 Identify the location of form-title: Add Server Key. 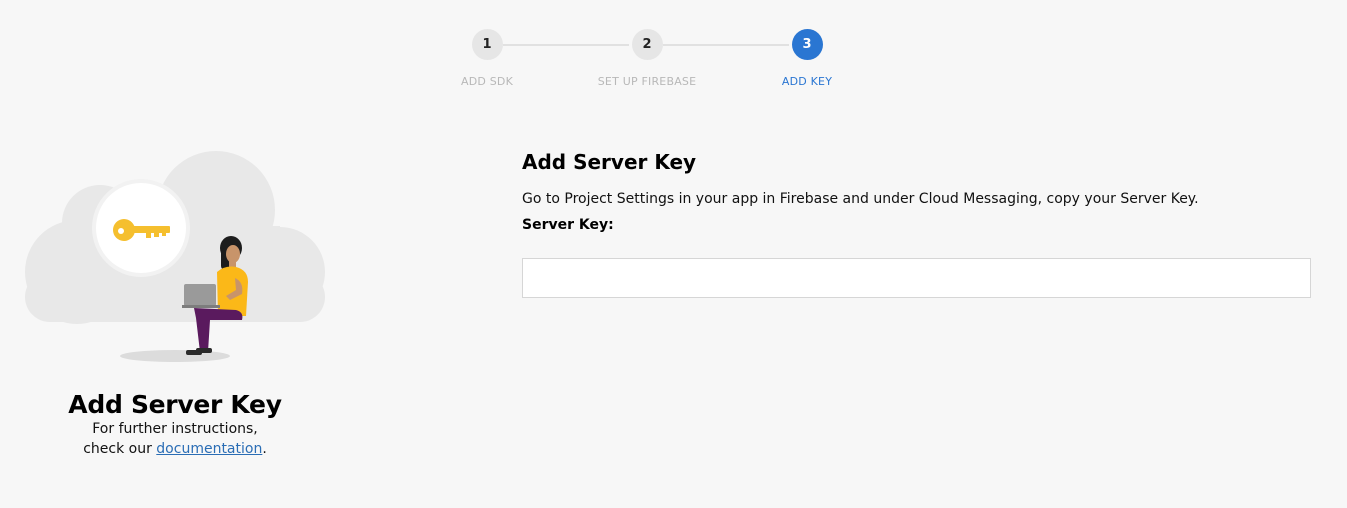
(609, 162).